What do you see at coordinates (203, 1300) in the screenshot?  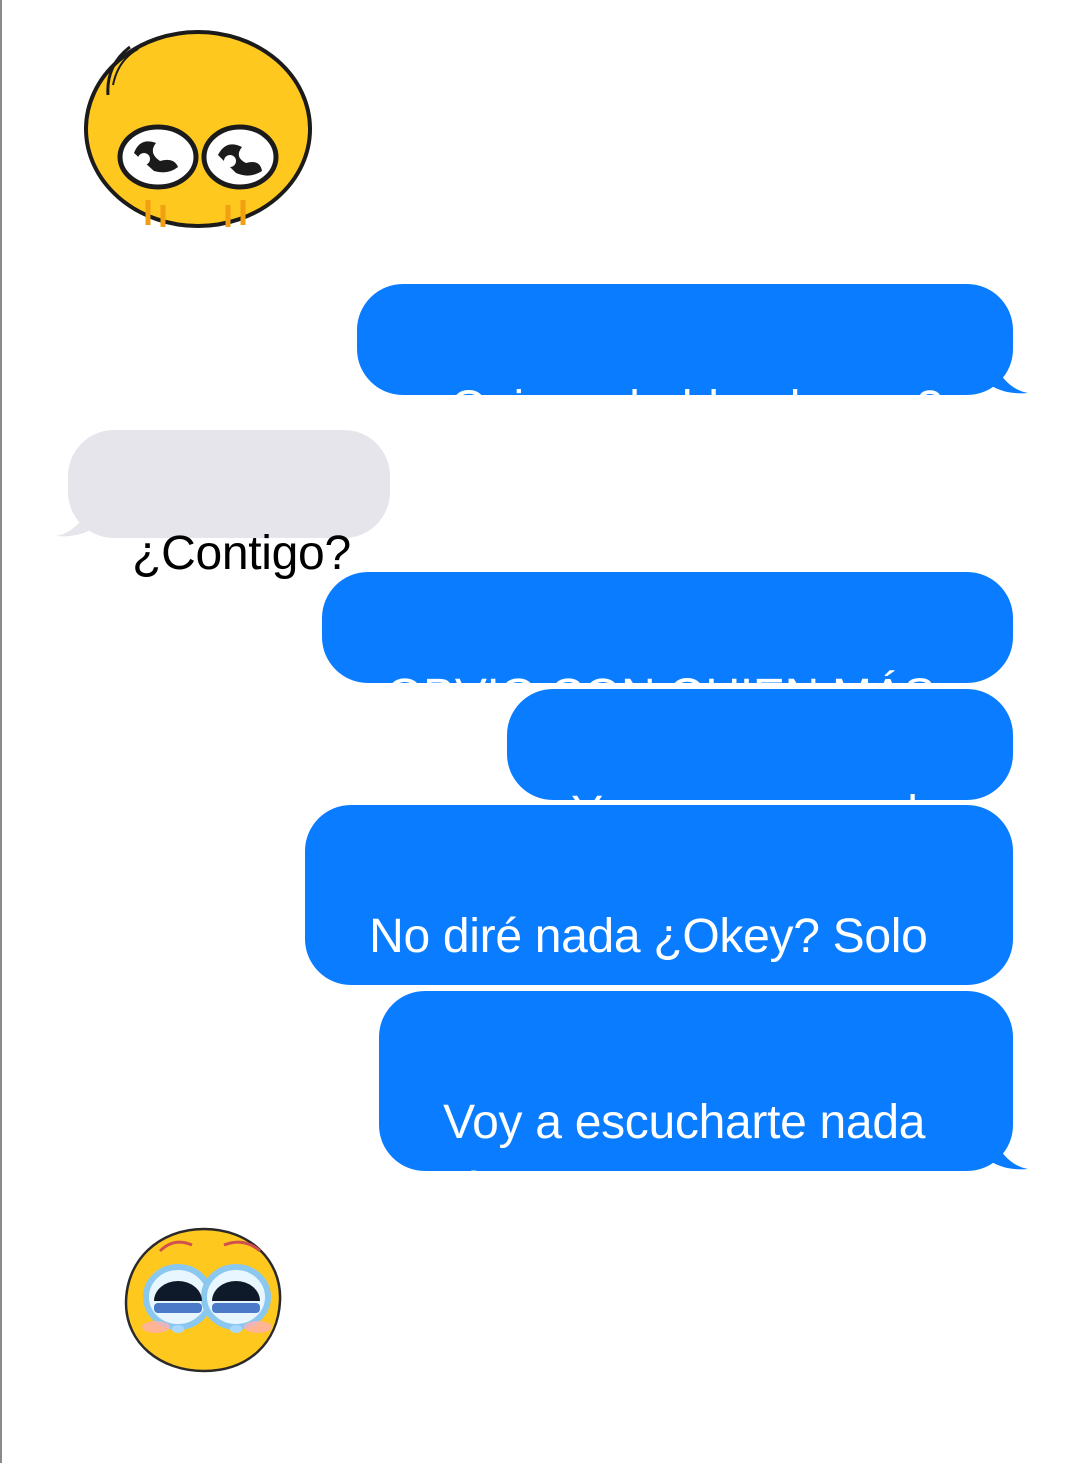 I see `teary-eyes-emoji-sticker-icon` at bounding box center [203, 1300].